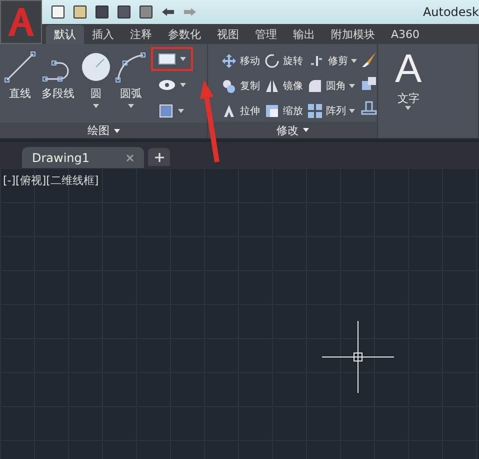 Image resolution: width=479 pixels, height=459 pixels. What do you see at coordinates (272, 111) in the screenshot?
I see `scale-icon` at bounding box center [272, 111].